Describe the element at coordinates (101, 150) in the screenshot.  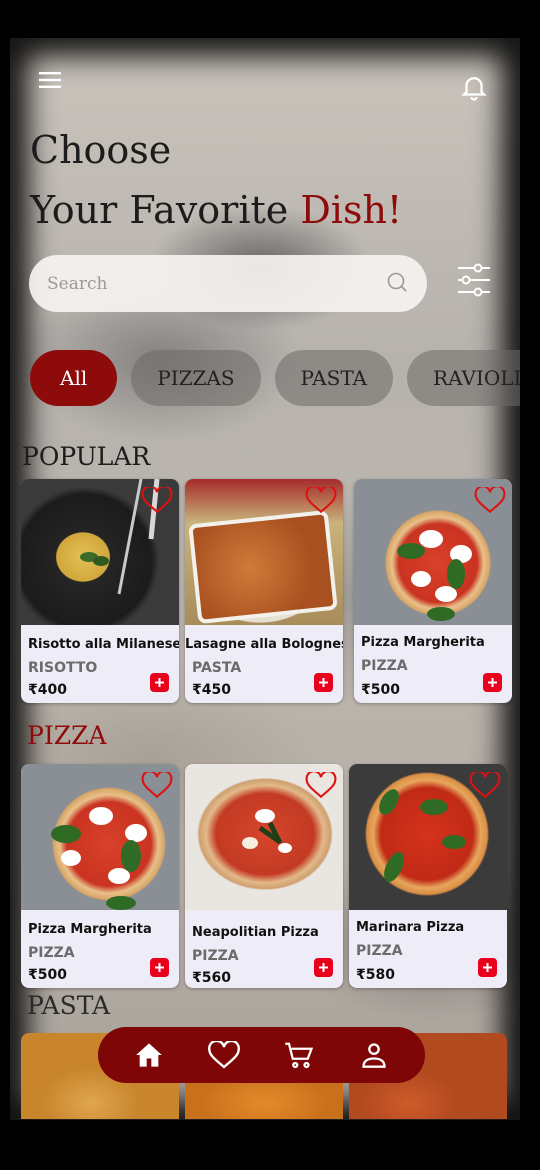
I see `page-title-line1: Choose` at that location.